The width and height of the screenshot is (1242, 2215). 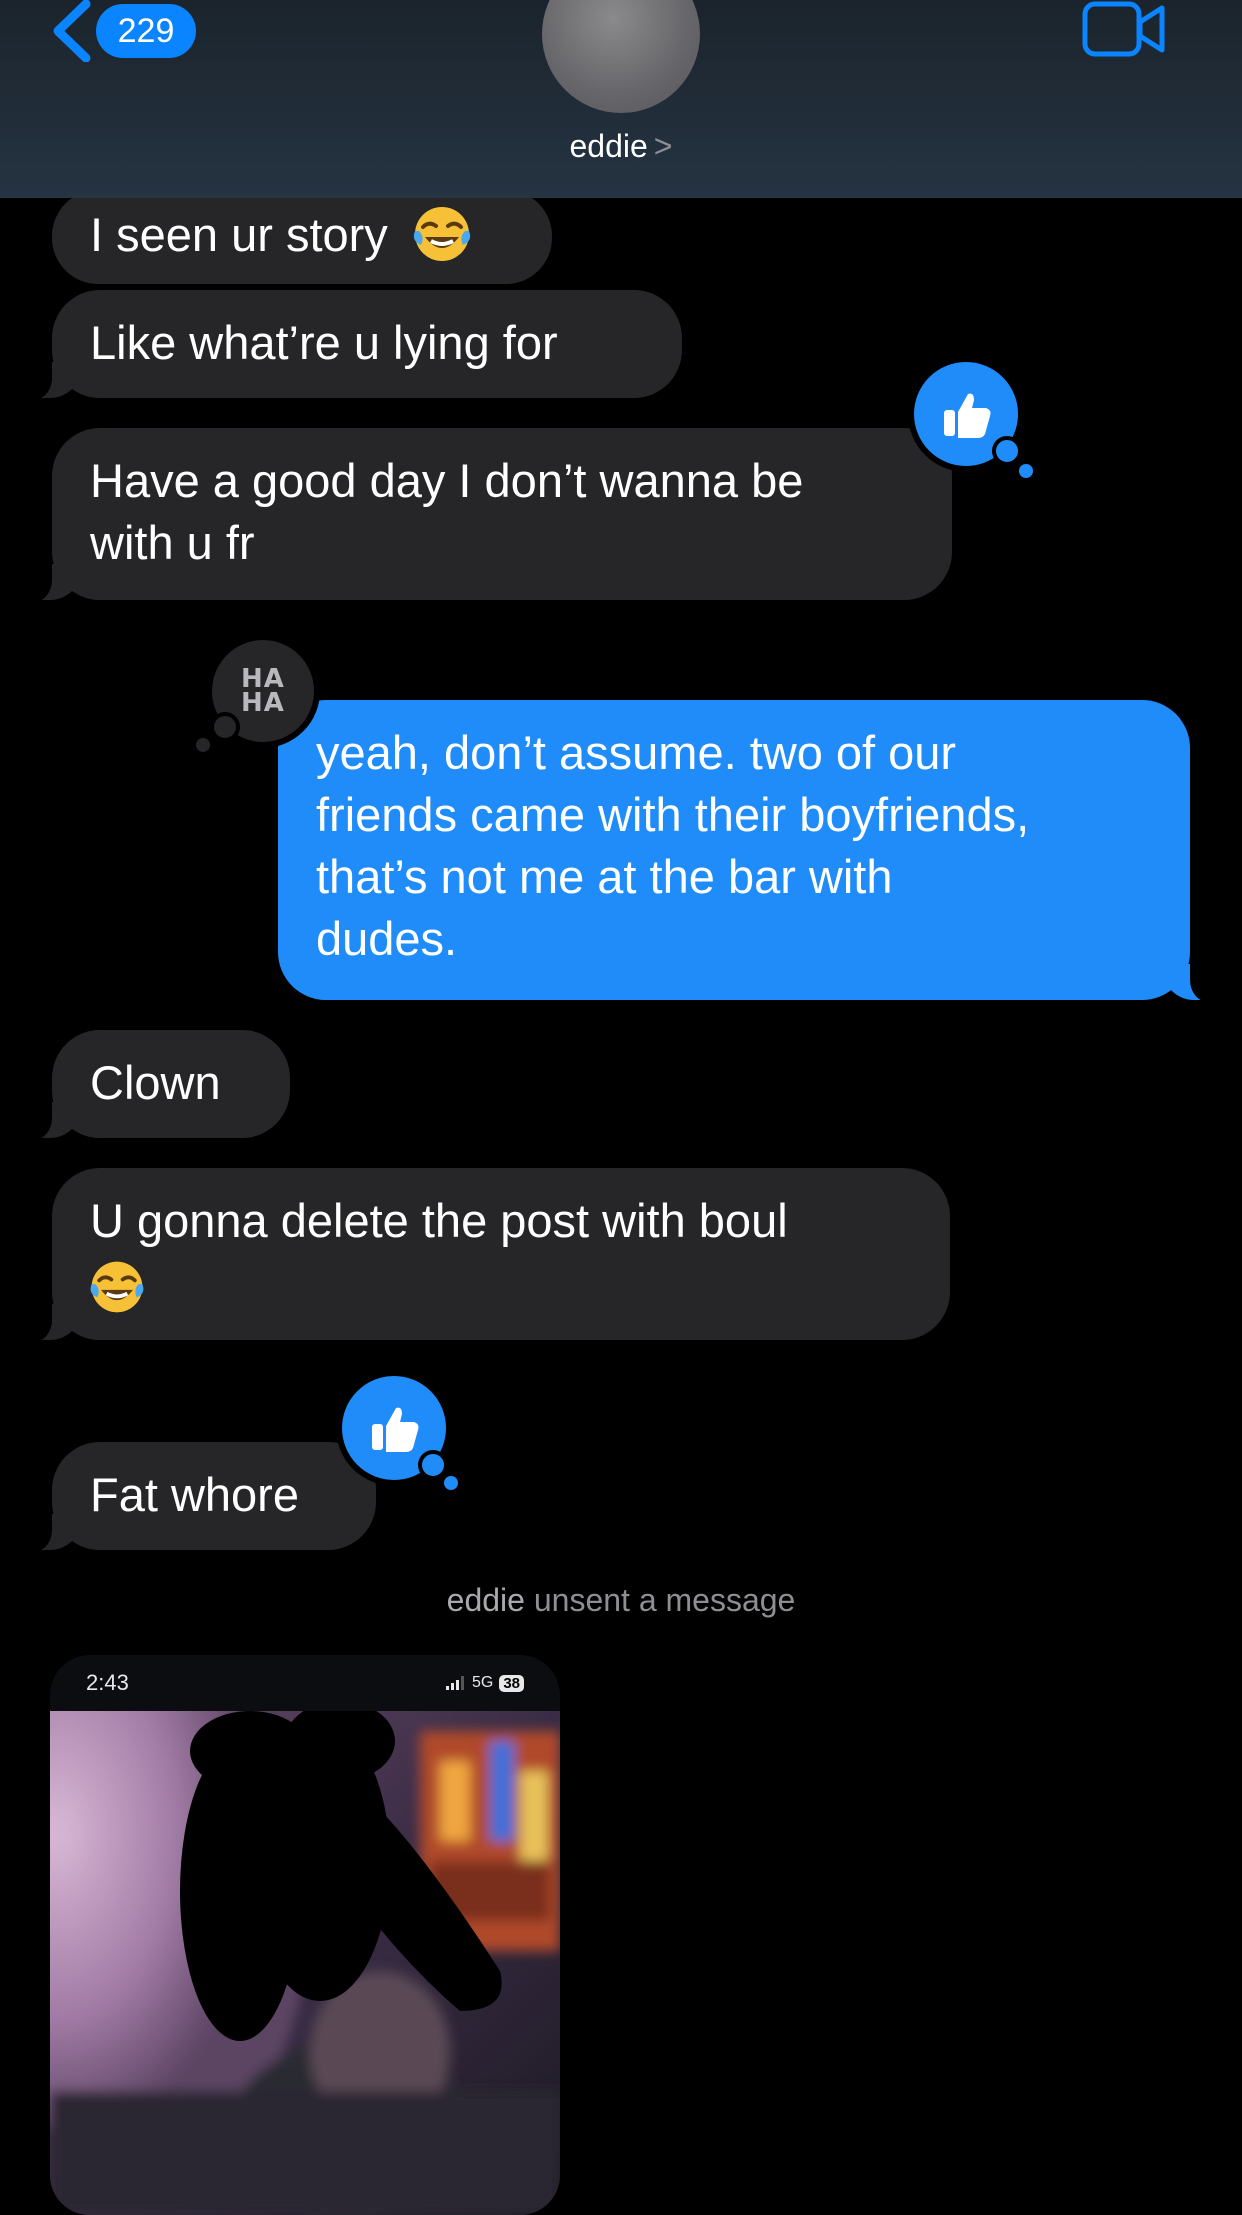 I want to click on attachment-photo, so click(x=305, y=1963).